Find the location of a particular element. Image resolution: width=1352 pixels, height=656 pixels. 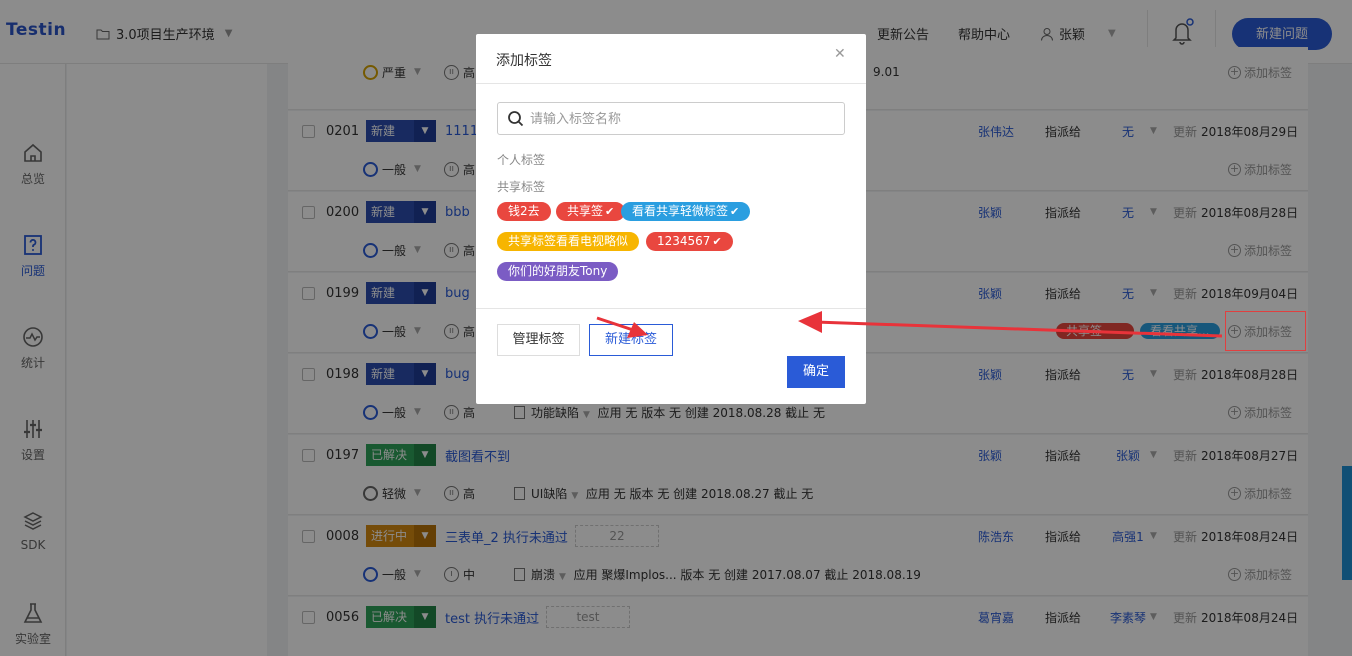

tag-chip: 钱2去 is located at coordinates (524, 211).